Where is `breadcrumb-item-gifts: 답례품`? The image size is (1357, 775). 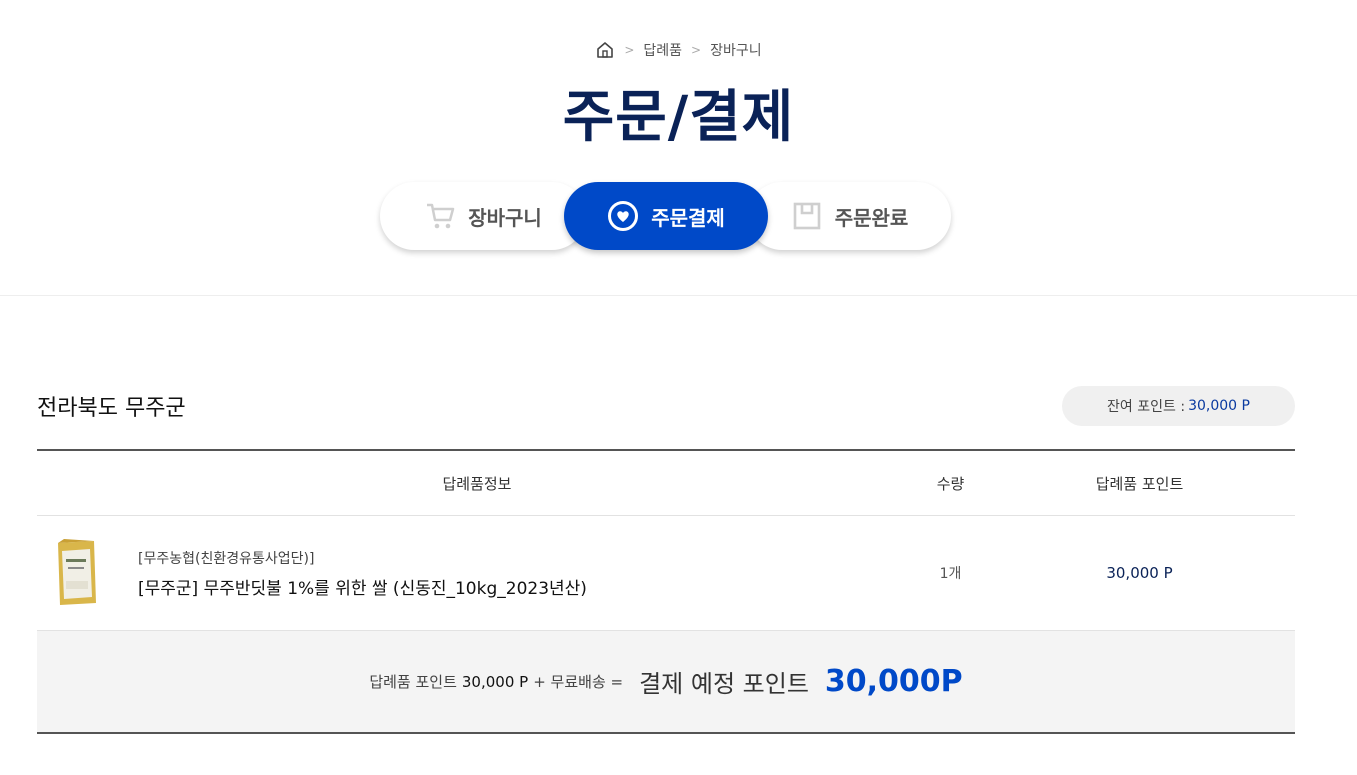
breadcrumb-item-gifts: 답례품 is located at coordinates (662, 50).